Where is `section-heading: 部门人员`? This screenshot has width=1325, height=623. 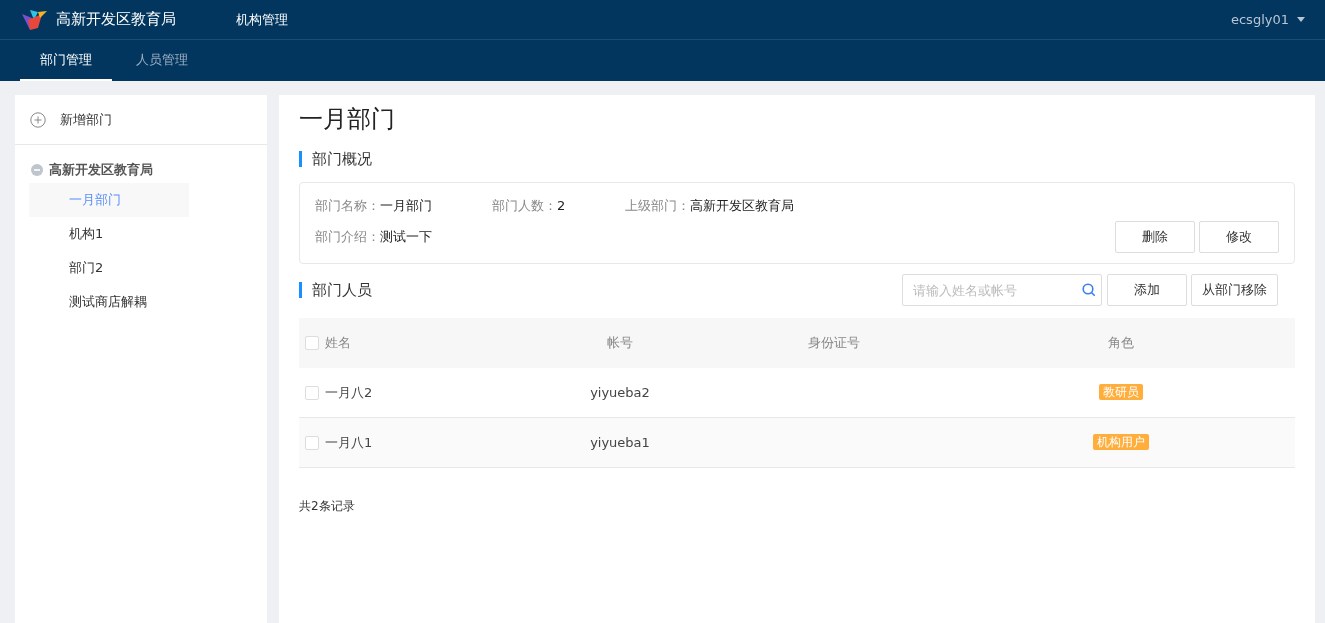 section-heading: 部门人员 is located at coordinates (335, 290).